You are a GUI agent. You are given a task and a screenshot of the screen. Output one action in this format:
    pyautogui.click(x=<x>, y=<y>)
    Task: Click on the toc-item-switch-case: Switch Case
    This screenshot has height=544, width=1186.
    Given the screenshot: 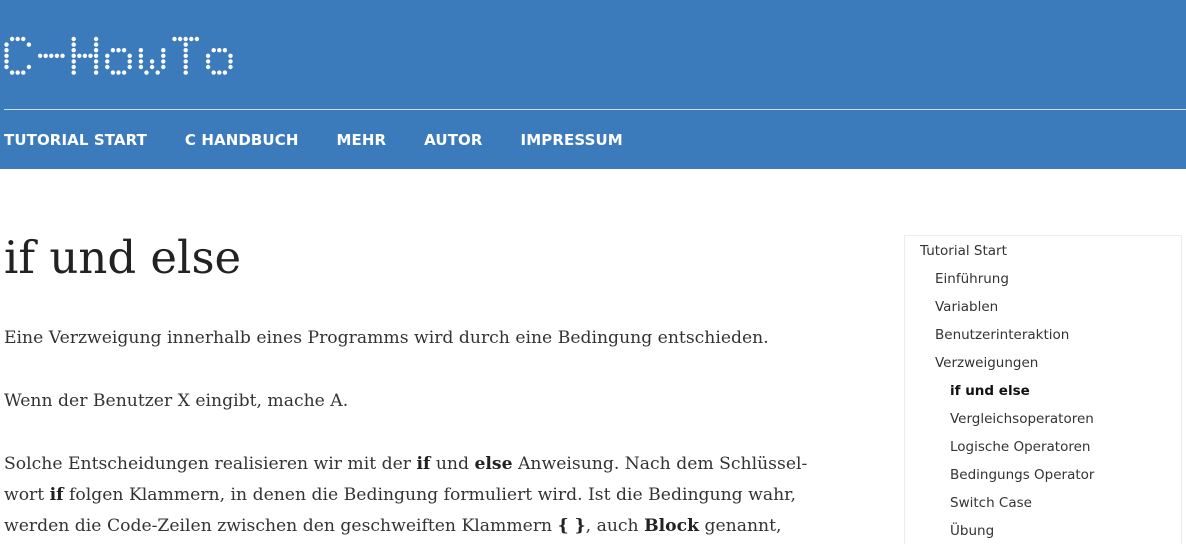 What is the action you would take?
    pyautogui.click(x=991, y=503)
    